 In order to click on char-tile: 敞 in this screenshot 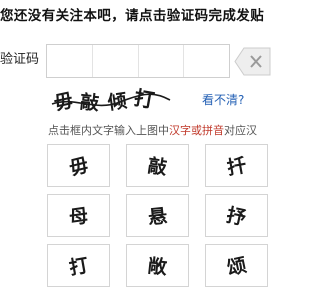, I will do `click(157, 265)`.